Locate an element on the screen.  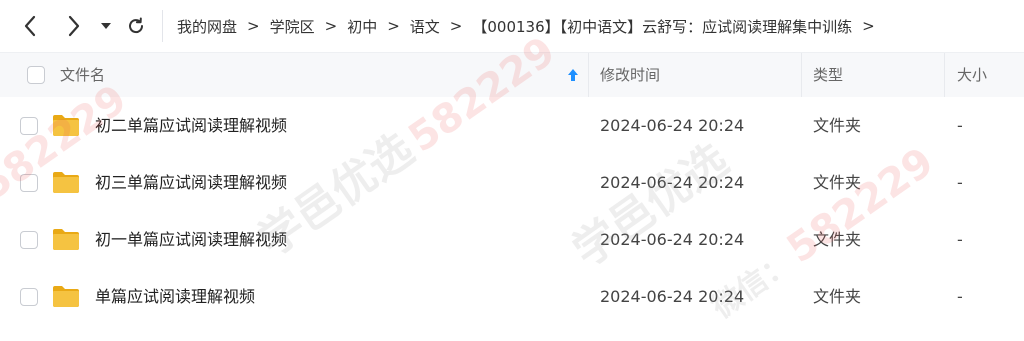
breadcrumb-item: 语文 is located at coordinates (425, 26).